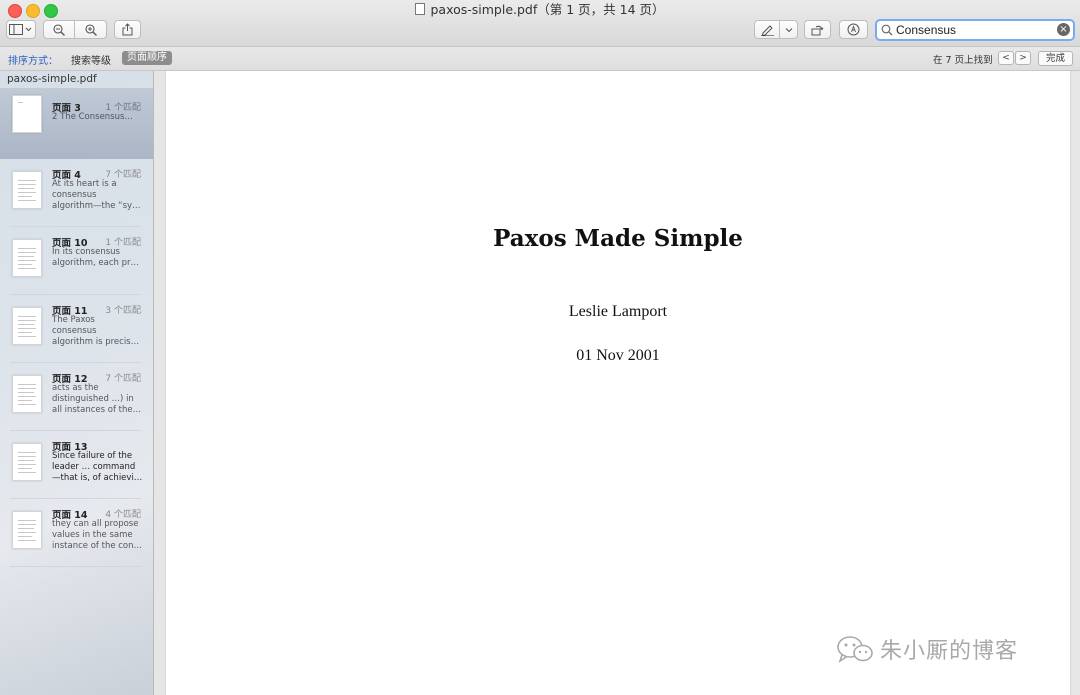  I want to click on zoom-out-icon, so click(59, 29).